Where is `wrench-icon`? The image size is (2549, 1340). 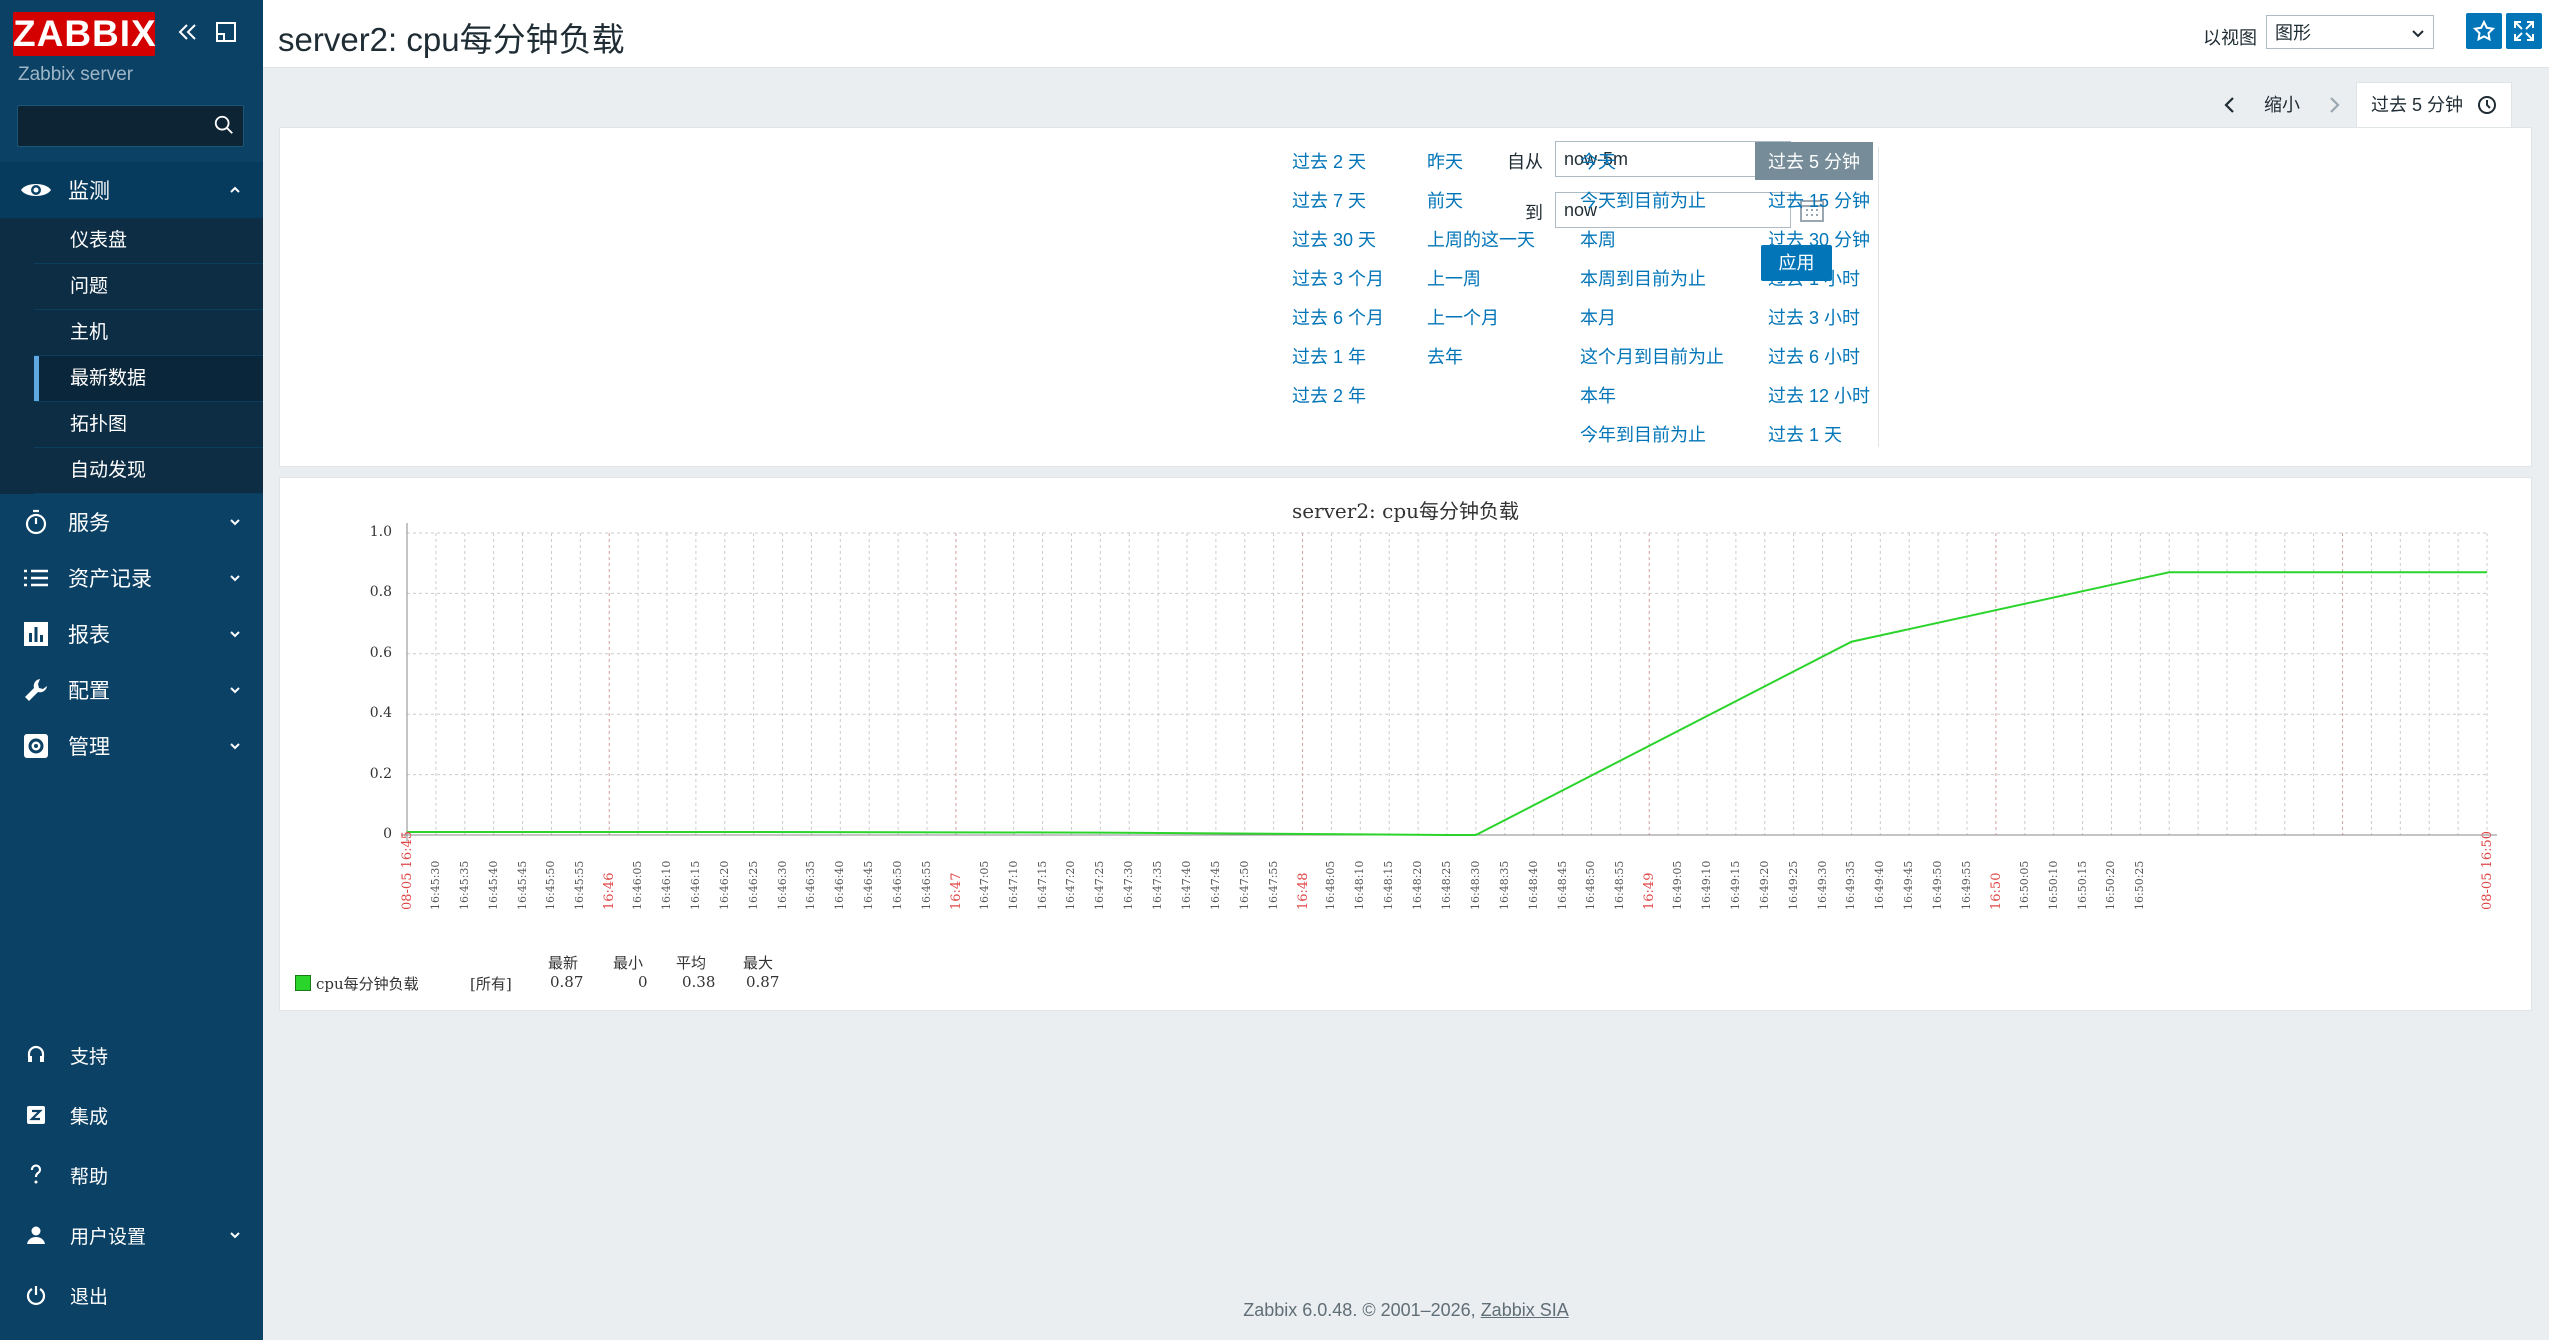 wrench-icon is located at coordinates (36, 690).